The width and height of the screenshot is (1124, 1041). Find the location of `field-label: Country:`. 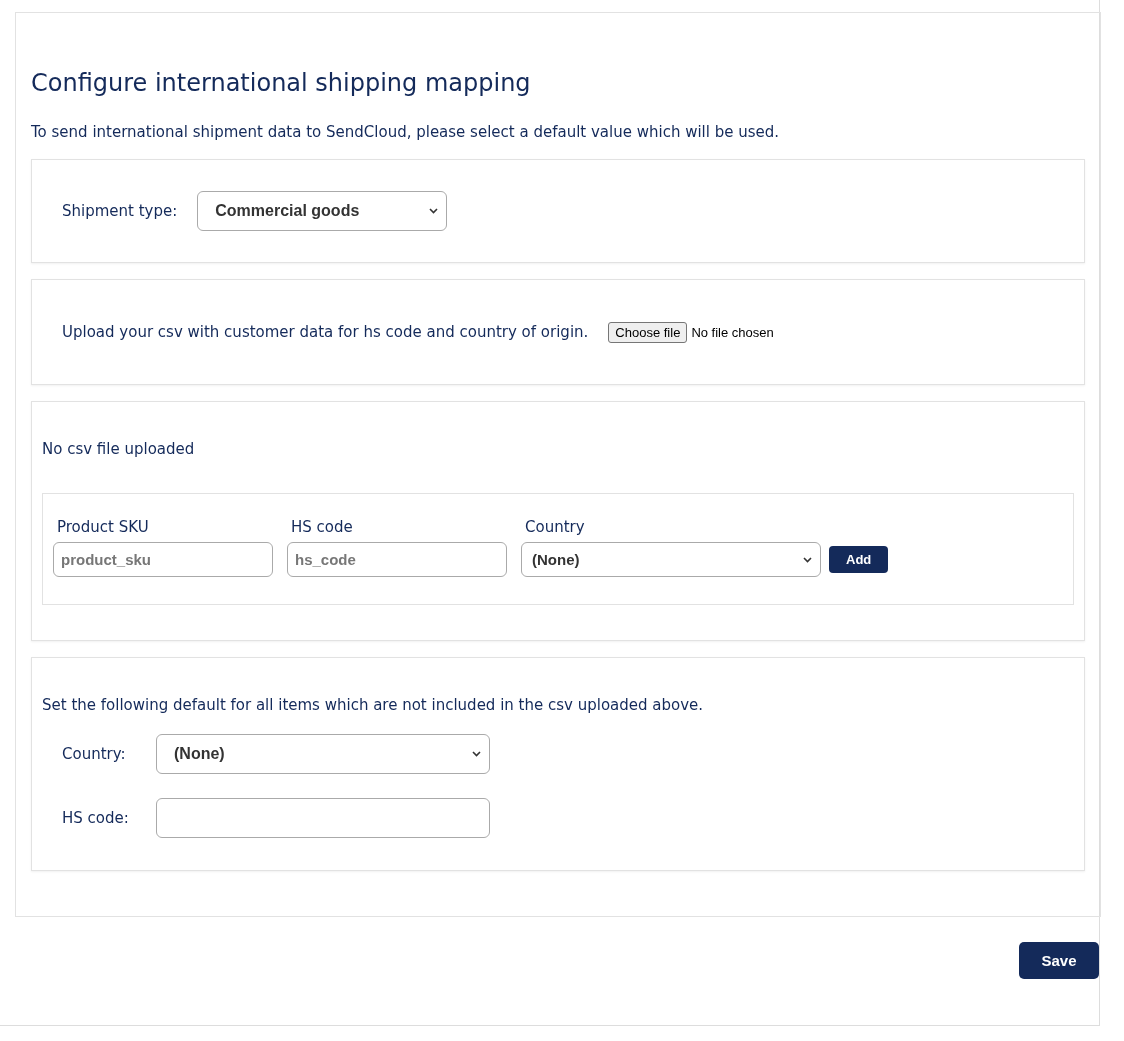

field-label: Country: is located at coordinates (94, 754).